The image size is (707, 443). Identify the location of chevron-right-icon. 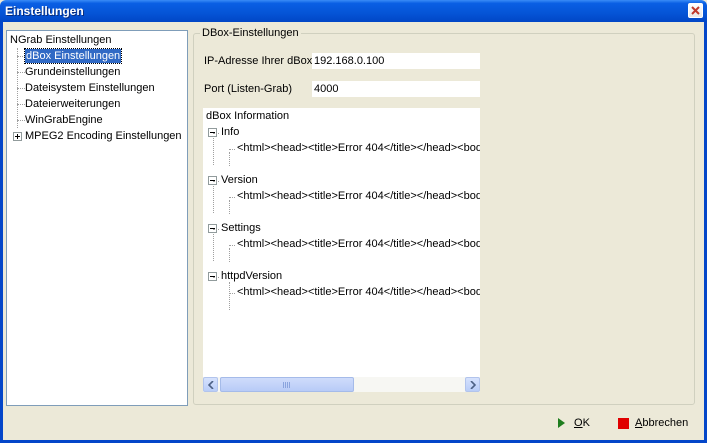
(473, 385).